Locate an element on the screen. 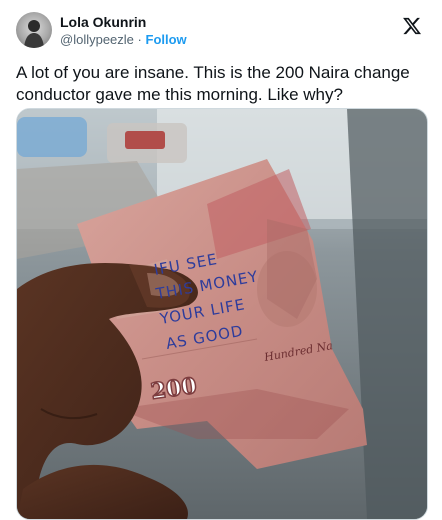  tweet-header: Lola Okunrin @lollypeezle · Follow is located at coordinates (222, 30).